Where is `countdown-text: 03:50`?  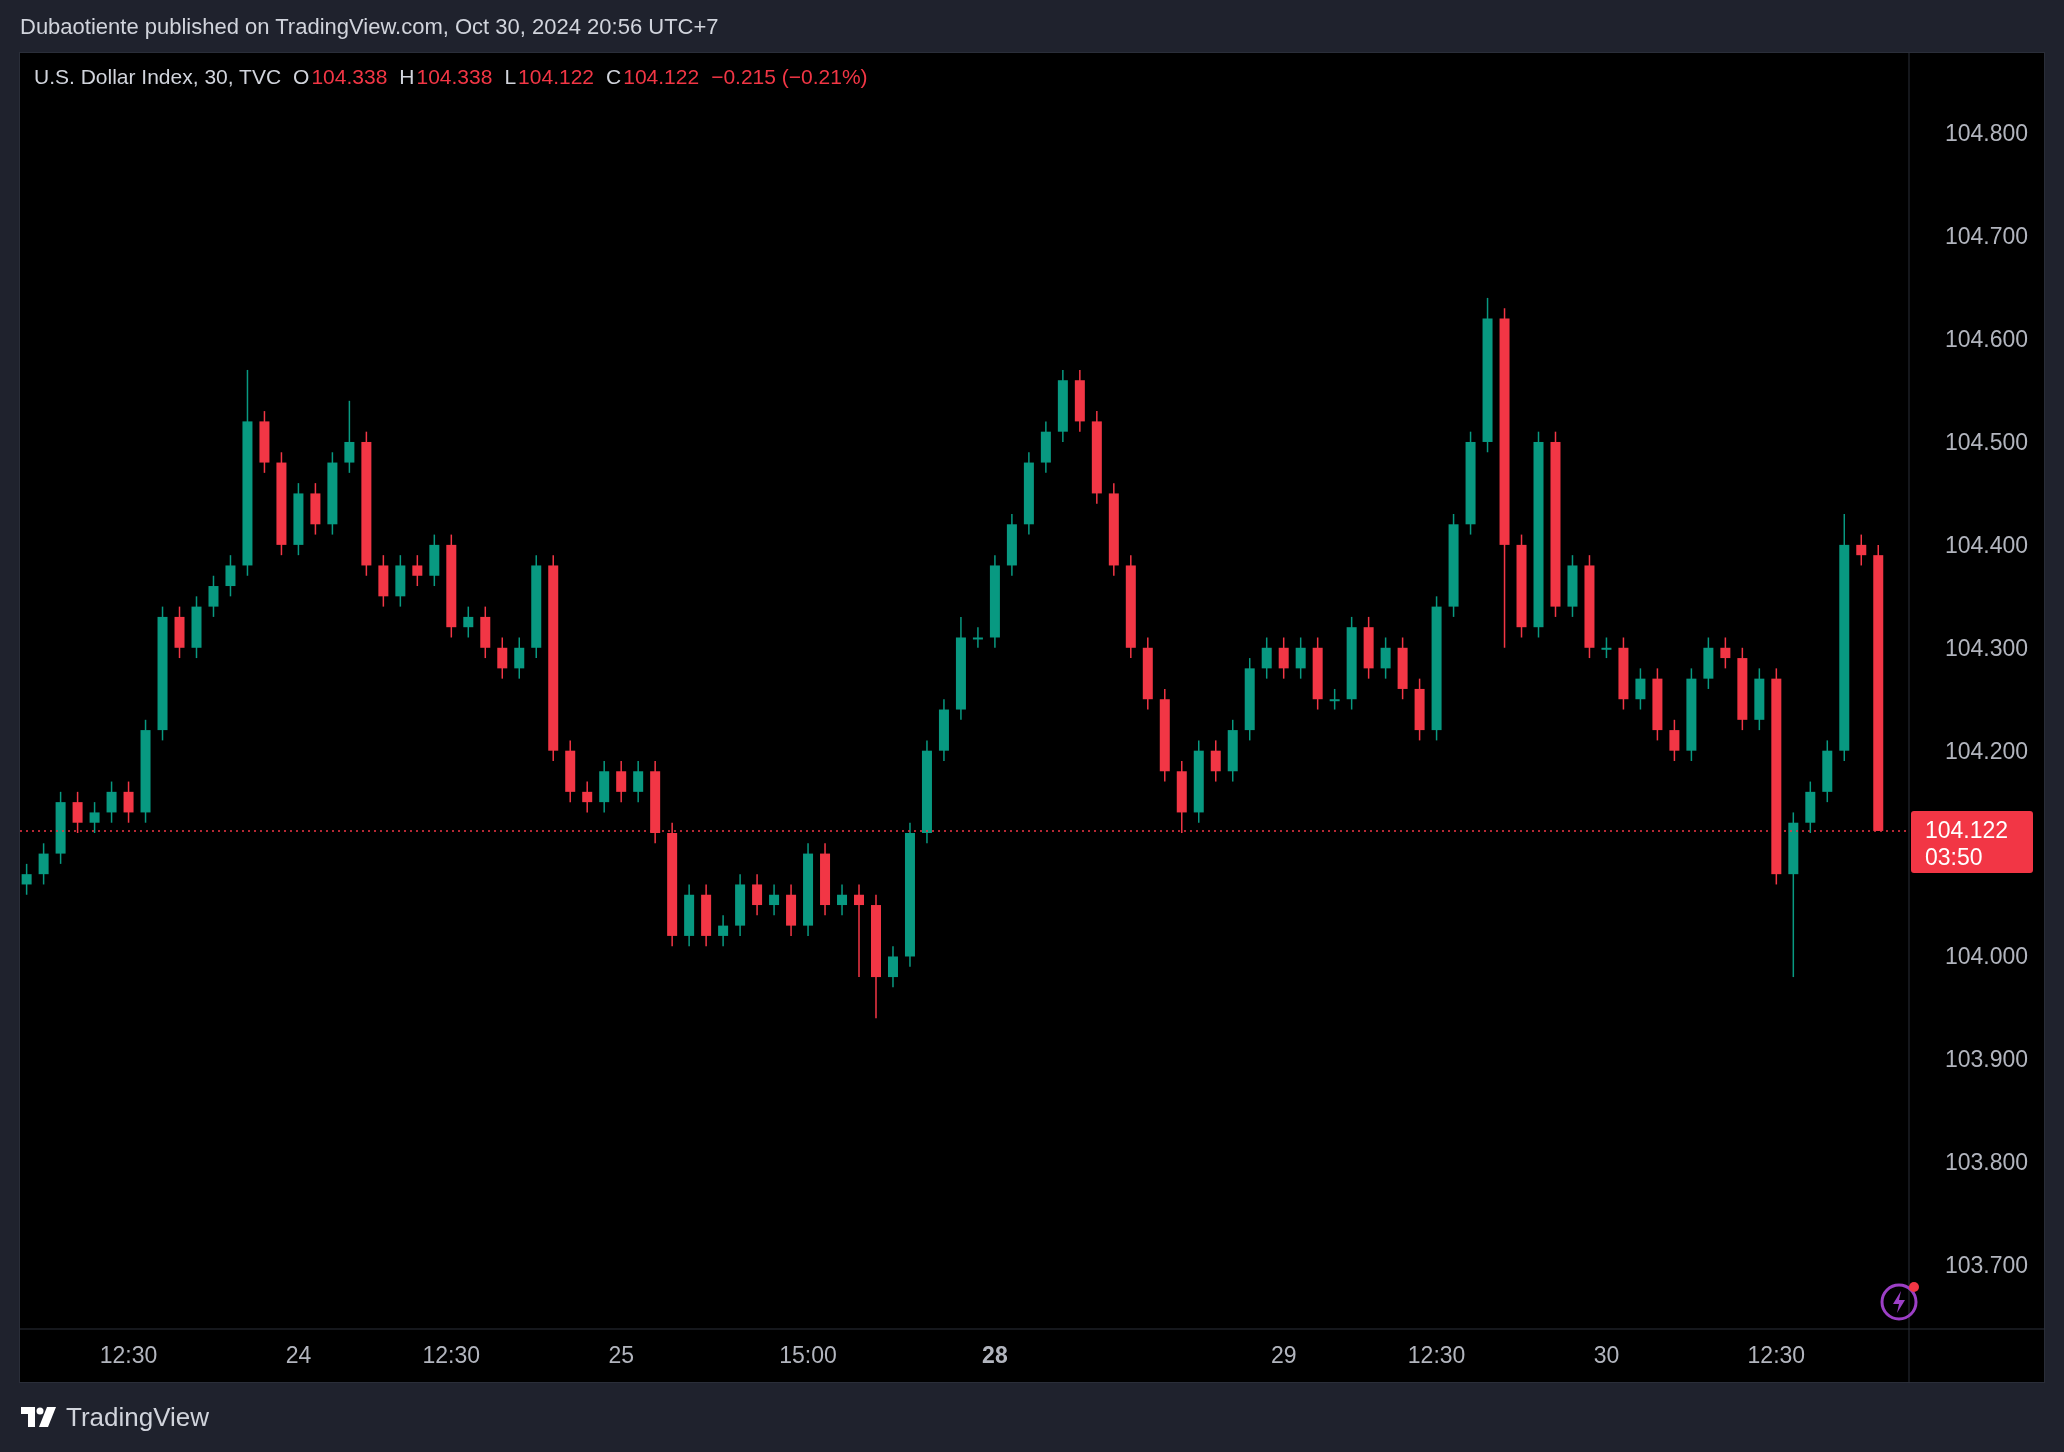 countdown-text: 03:50 is located at coordinates (1954, 856).